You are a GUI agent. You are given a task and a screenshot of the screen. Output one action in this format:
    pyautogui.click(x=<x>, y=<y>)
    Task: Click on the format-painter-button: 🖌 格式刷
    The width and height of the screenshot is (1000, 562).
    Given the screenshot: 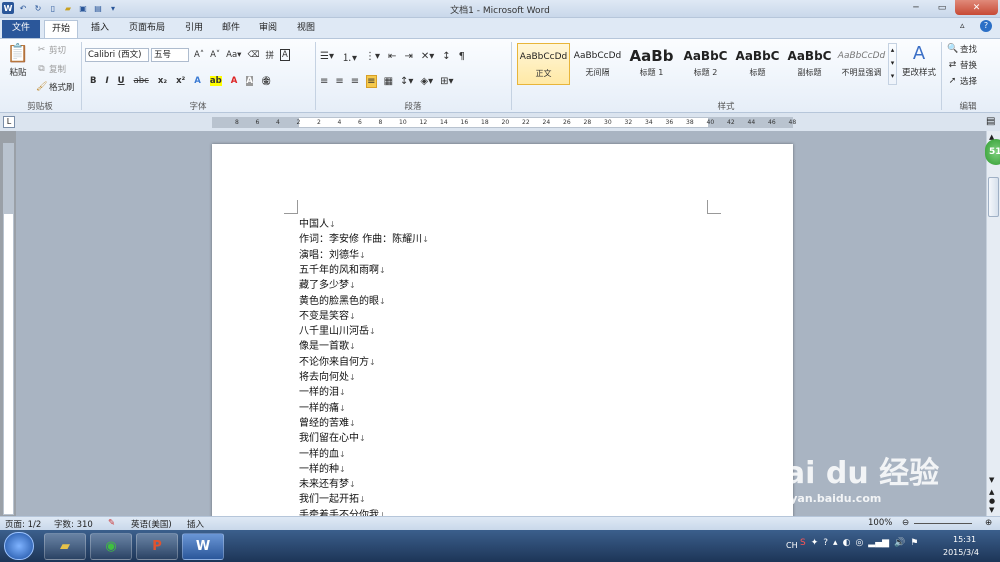 What is the action you would take?
    pyautogui.click(x=55, y=87)
    